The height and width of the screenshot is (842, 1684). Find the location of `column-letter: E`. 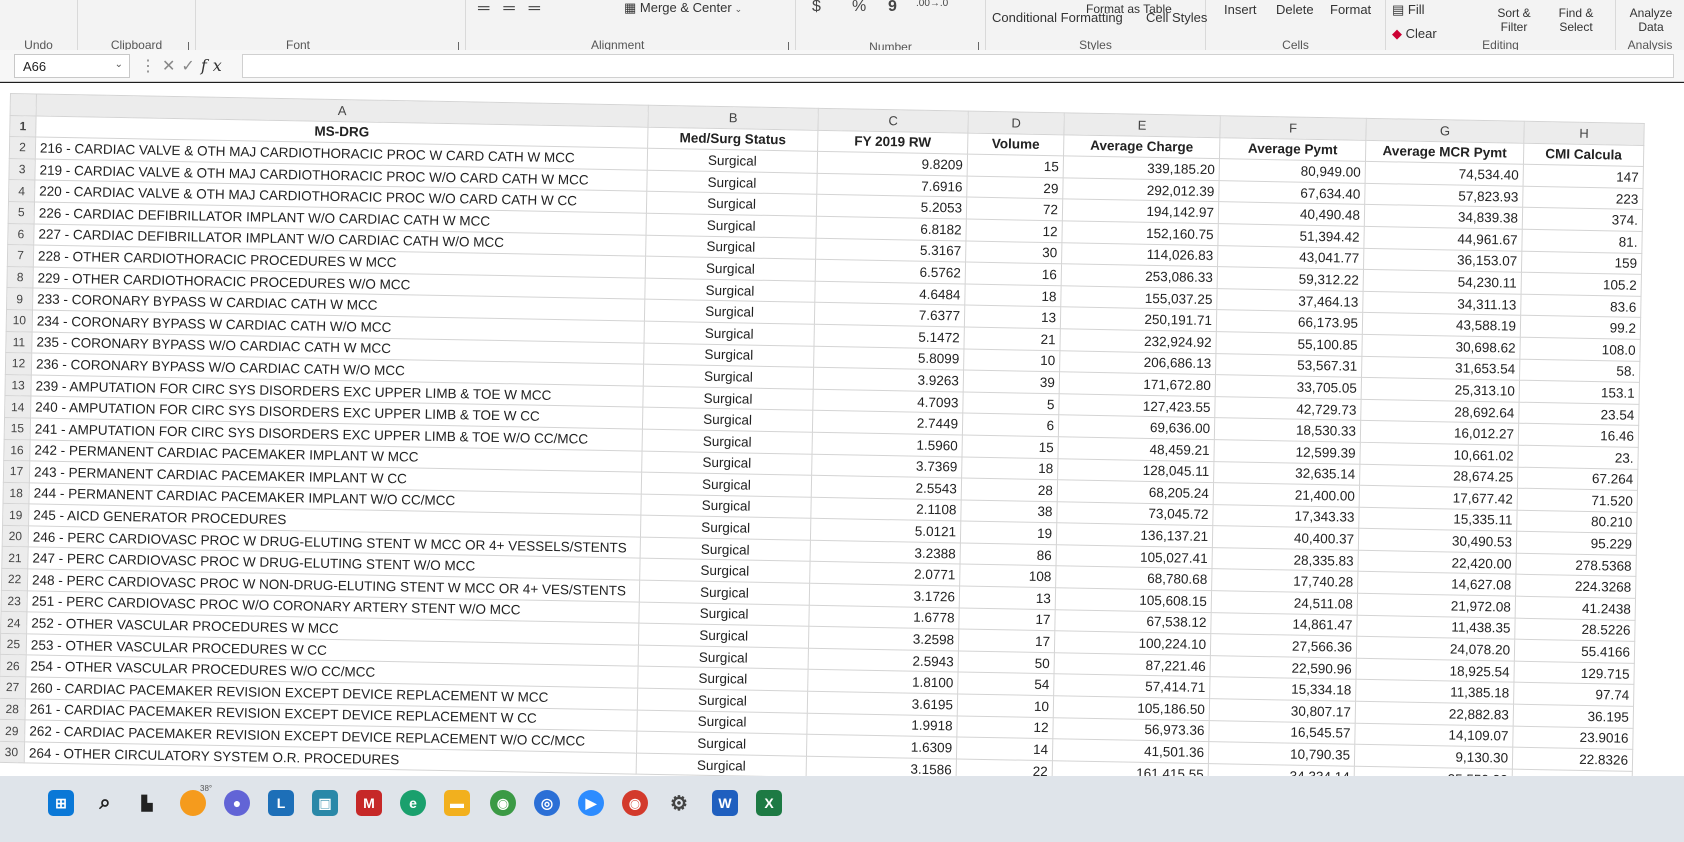

column-letter: E is located at coordinates (1142, 125).